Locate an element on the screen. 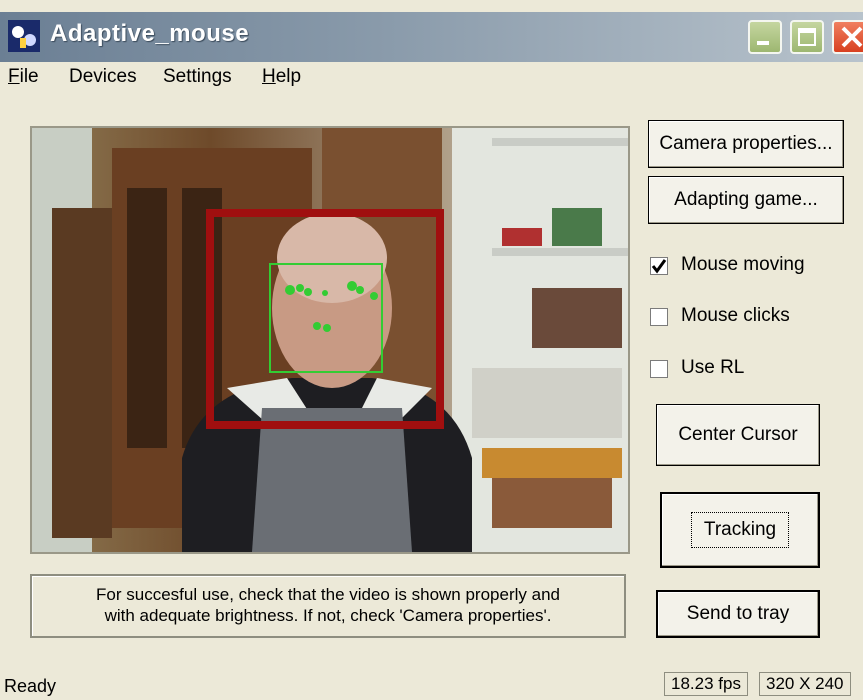 The image size is (863, 700). mouse-tracking-icon is located at coordinates (24, 36).